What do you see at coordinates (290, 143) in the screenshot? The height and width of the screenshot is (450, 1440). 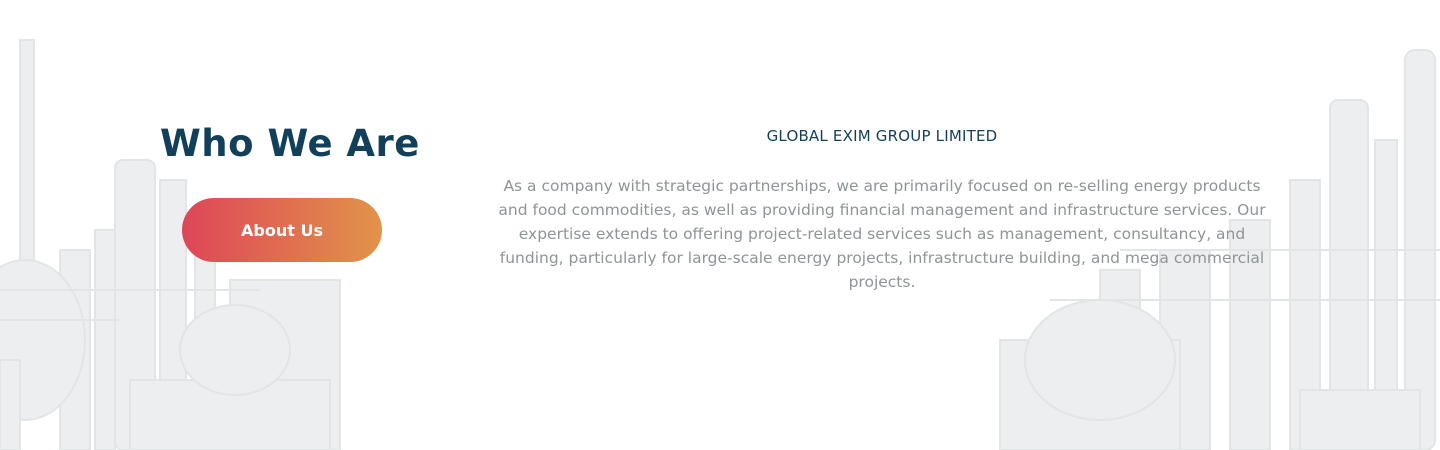 I see `section-title: Who We Are` at bounding box center [290, 143].